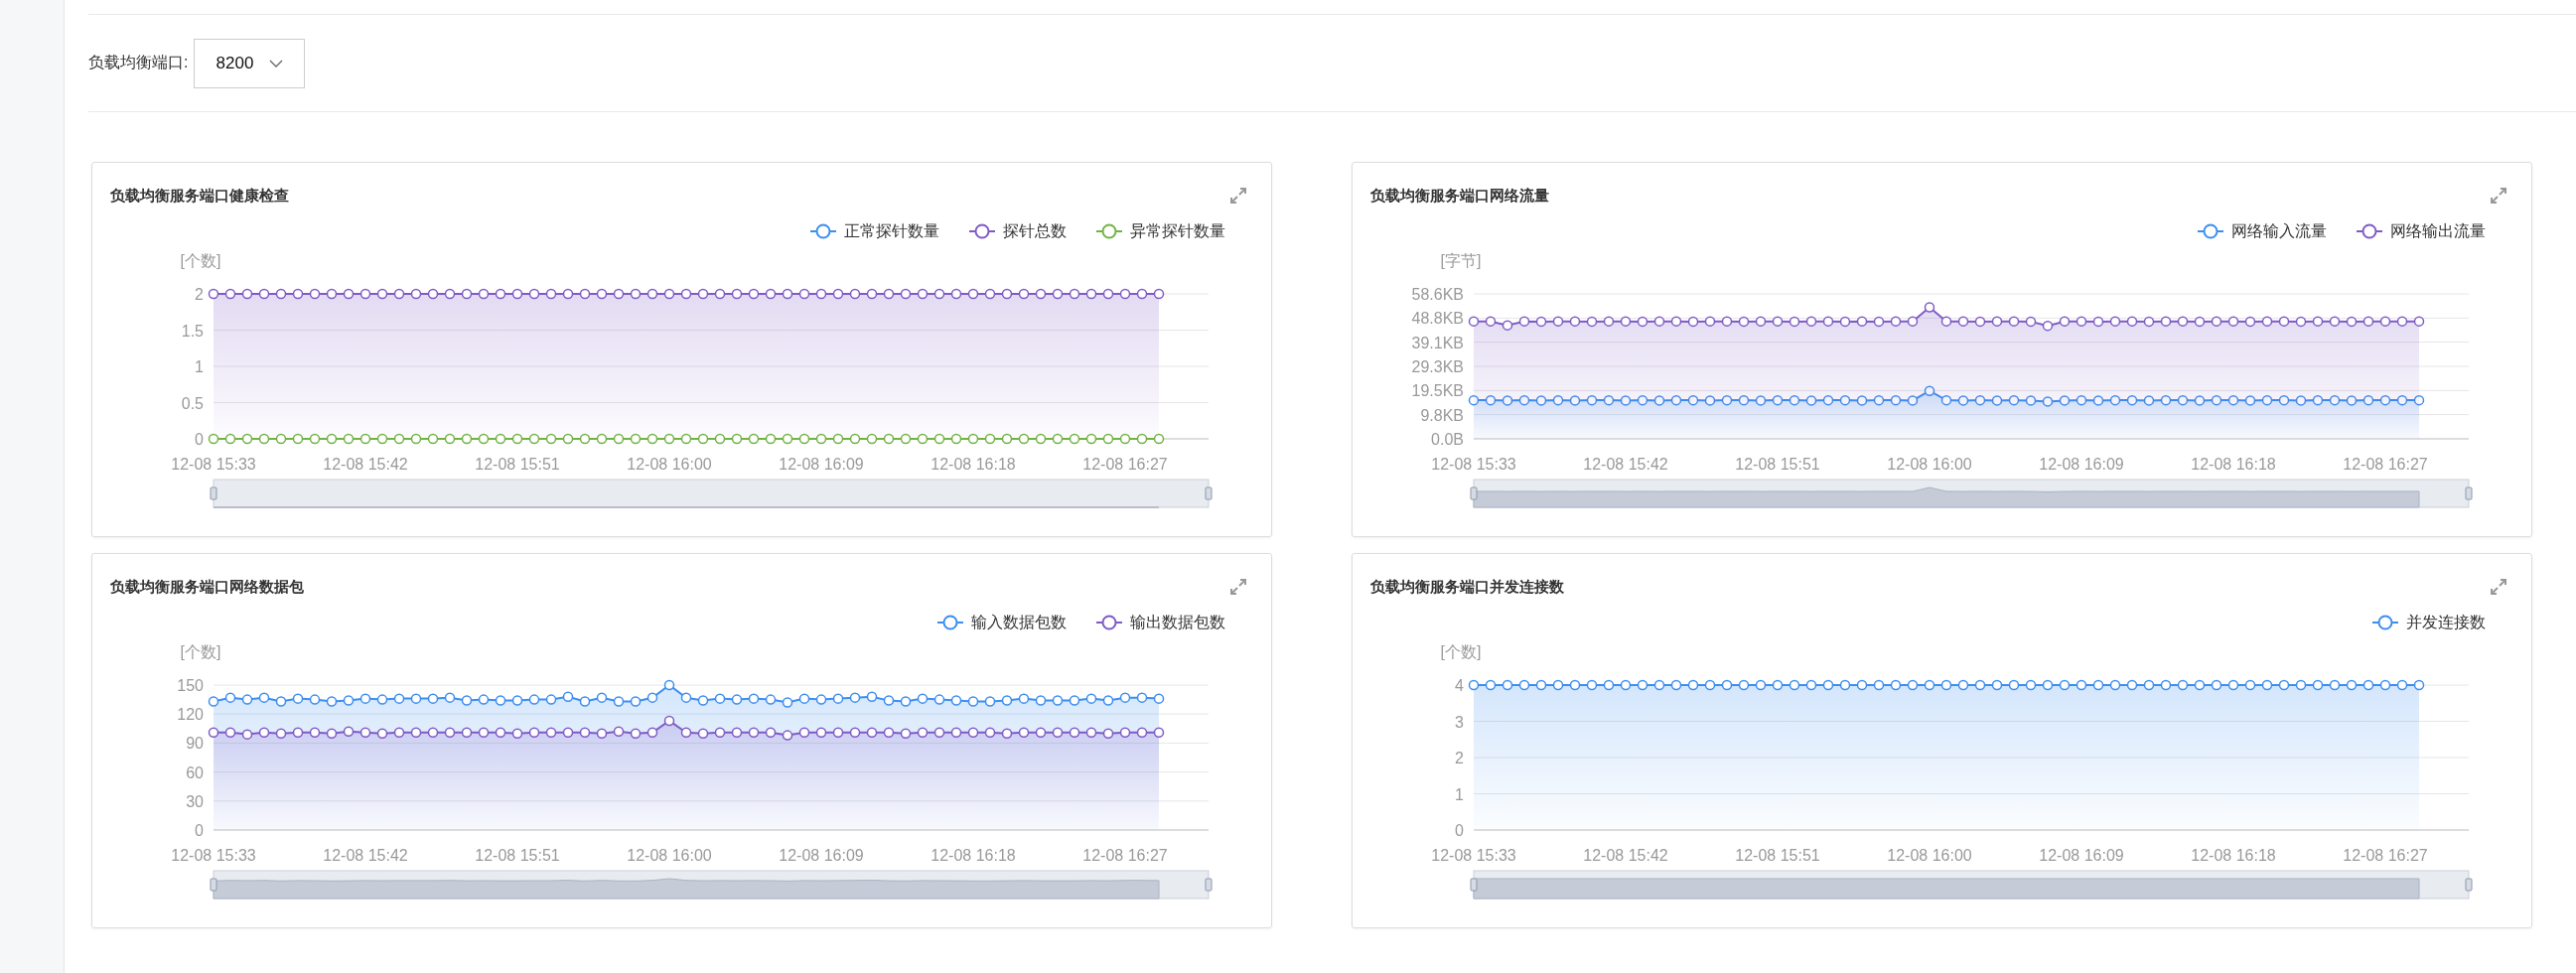 This screenshot has width=2576, height=973. Describe the element at coordinates (1438, 319) in the screenshot. I see `axis-label: 48.8KB` at that location.